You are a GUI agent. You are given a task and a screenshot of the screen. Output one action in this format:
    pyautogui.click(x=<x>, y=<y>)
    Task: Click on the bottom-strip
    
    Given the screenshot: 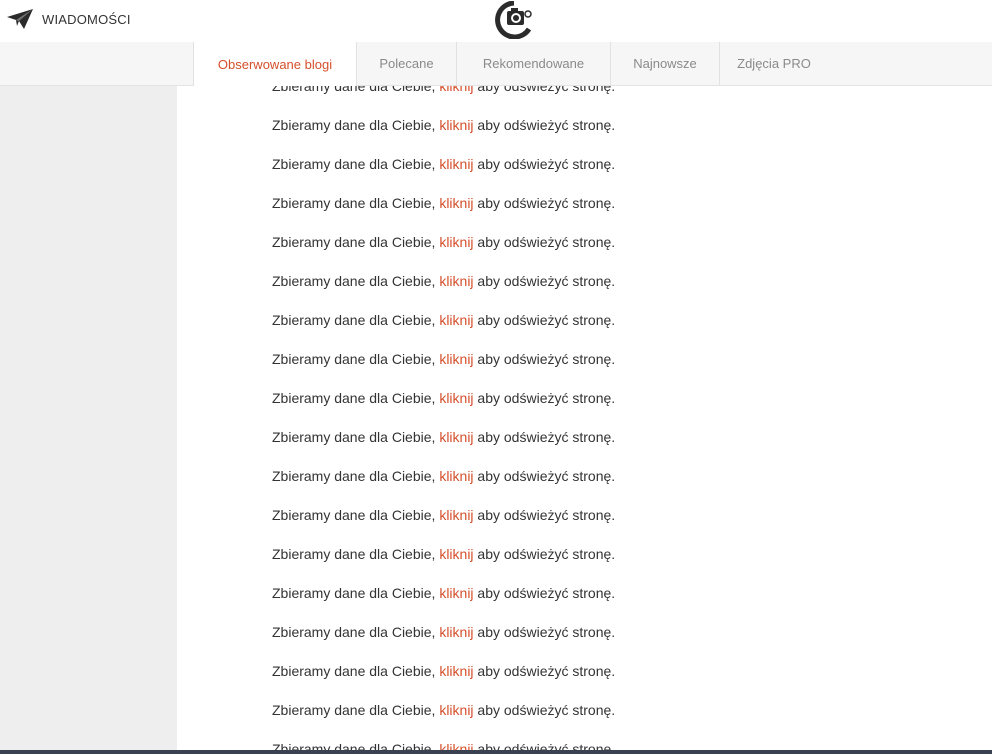 What is the action you would take?
    pyautogui.click(x=496, y=752)
    